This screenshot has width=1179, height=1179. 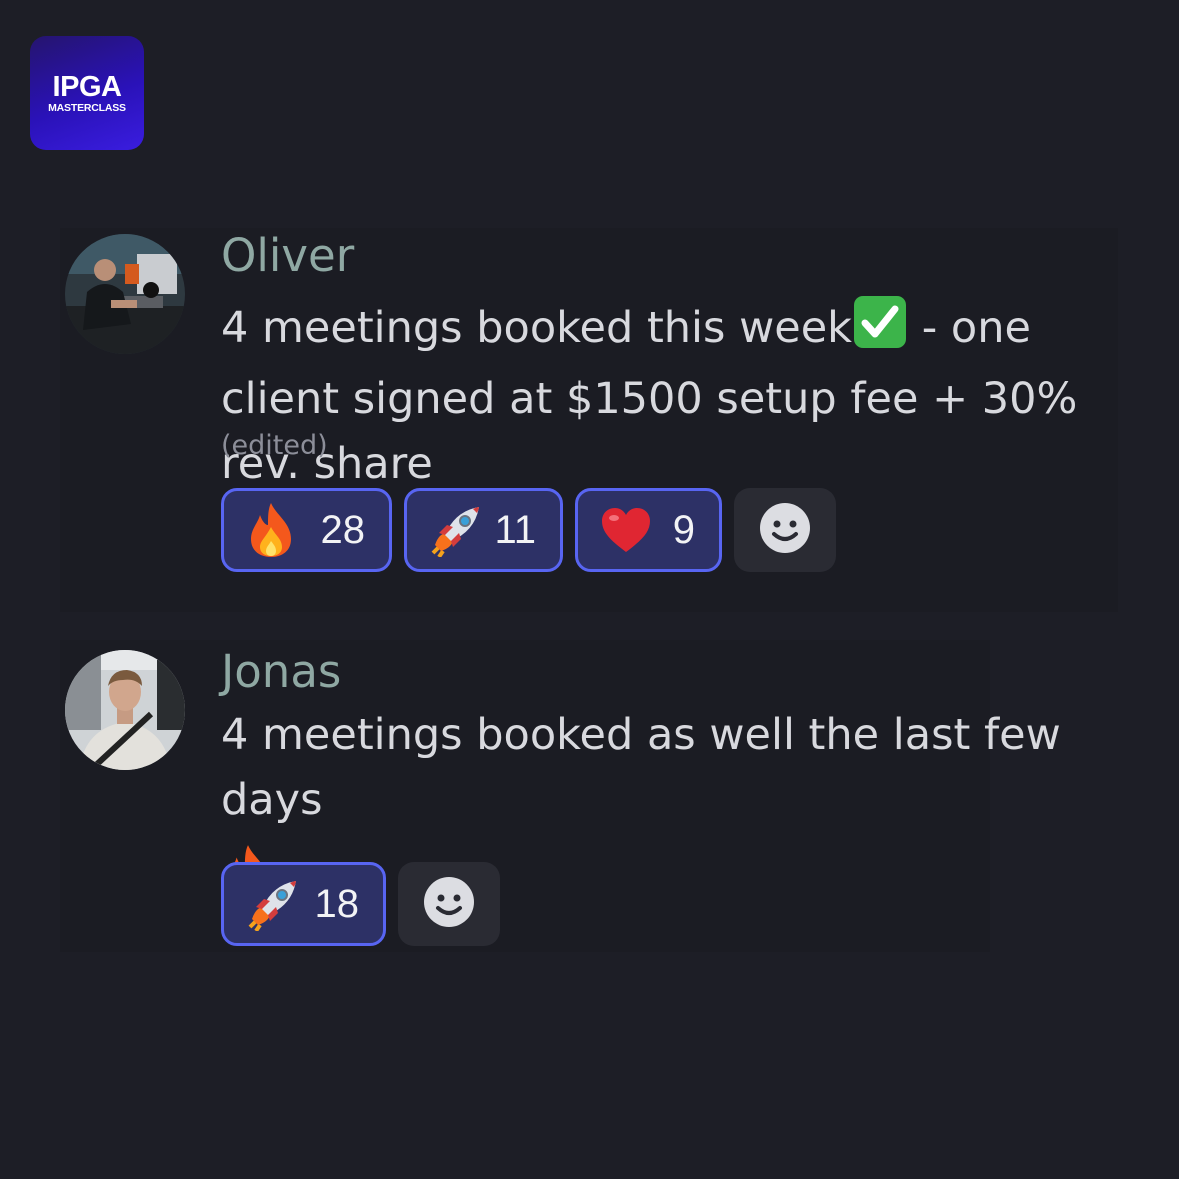 I want to click on logo-subtitle: MASTERCLASS, so click(x=87, y=107).